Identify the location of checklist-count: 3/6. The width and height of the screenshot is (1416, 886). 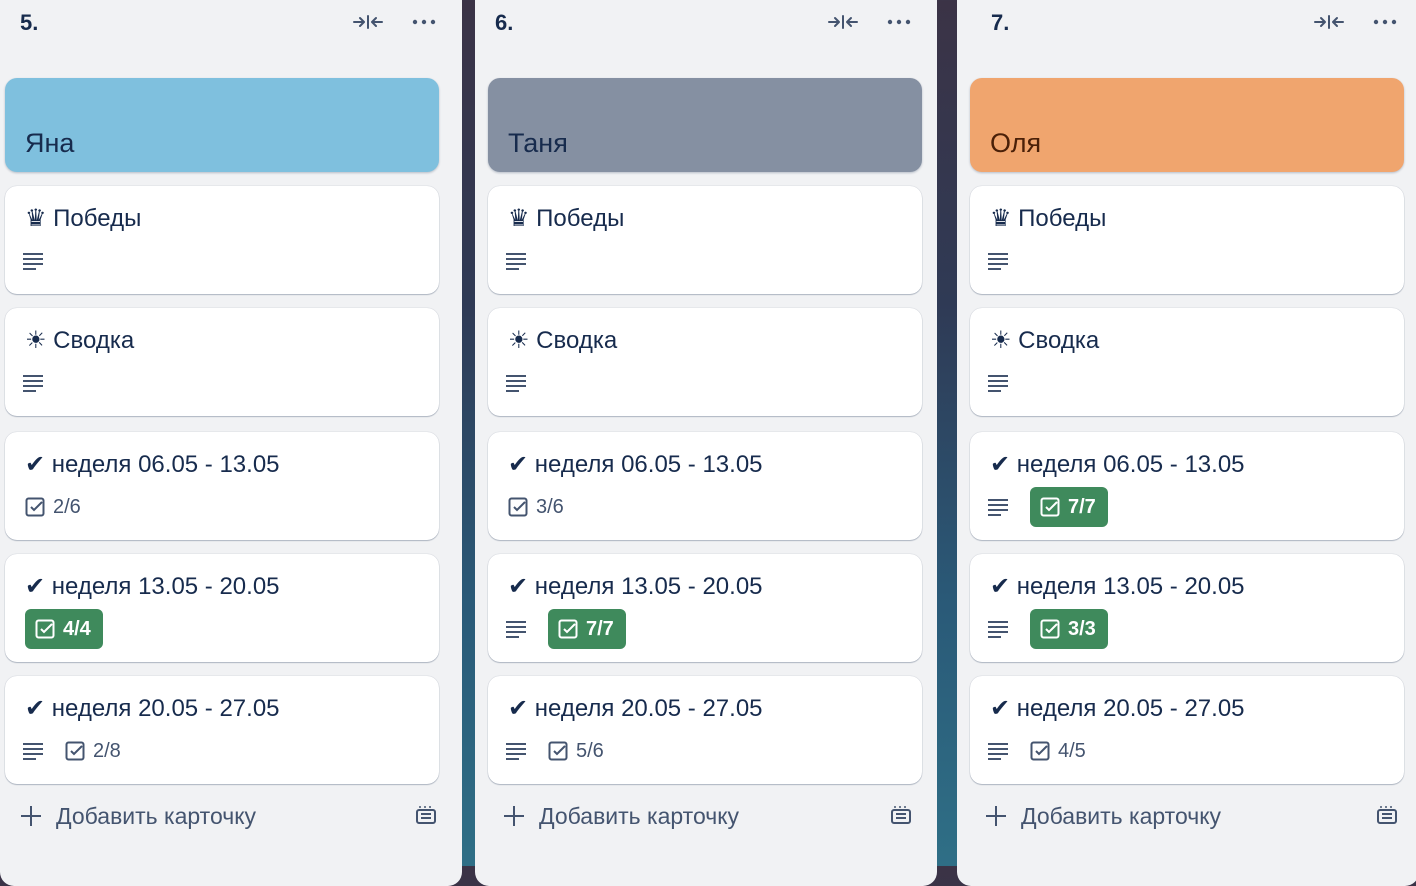
(550, 506).